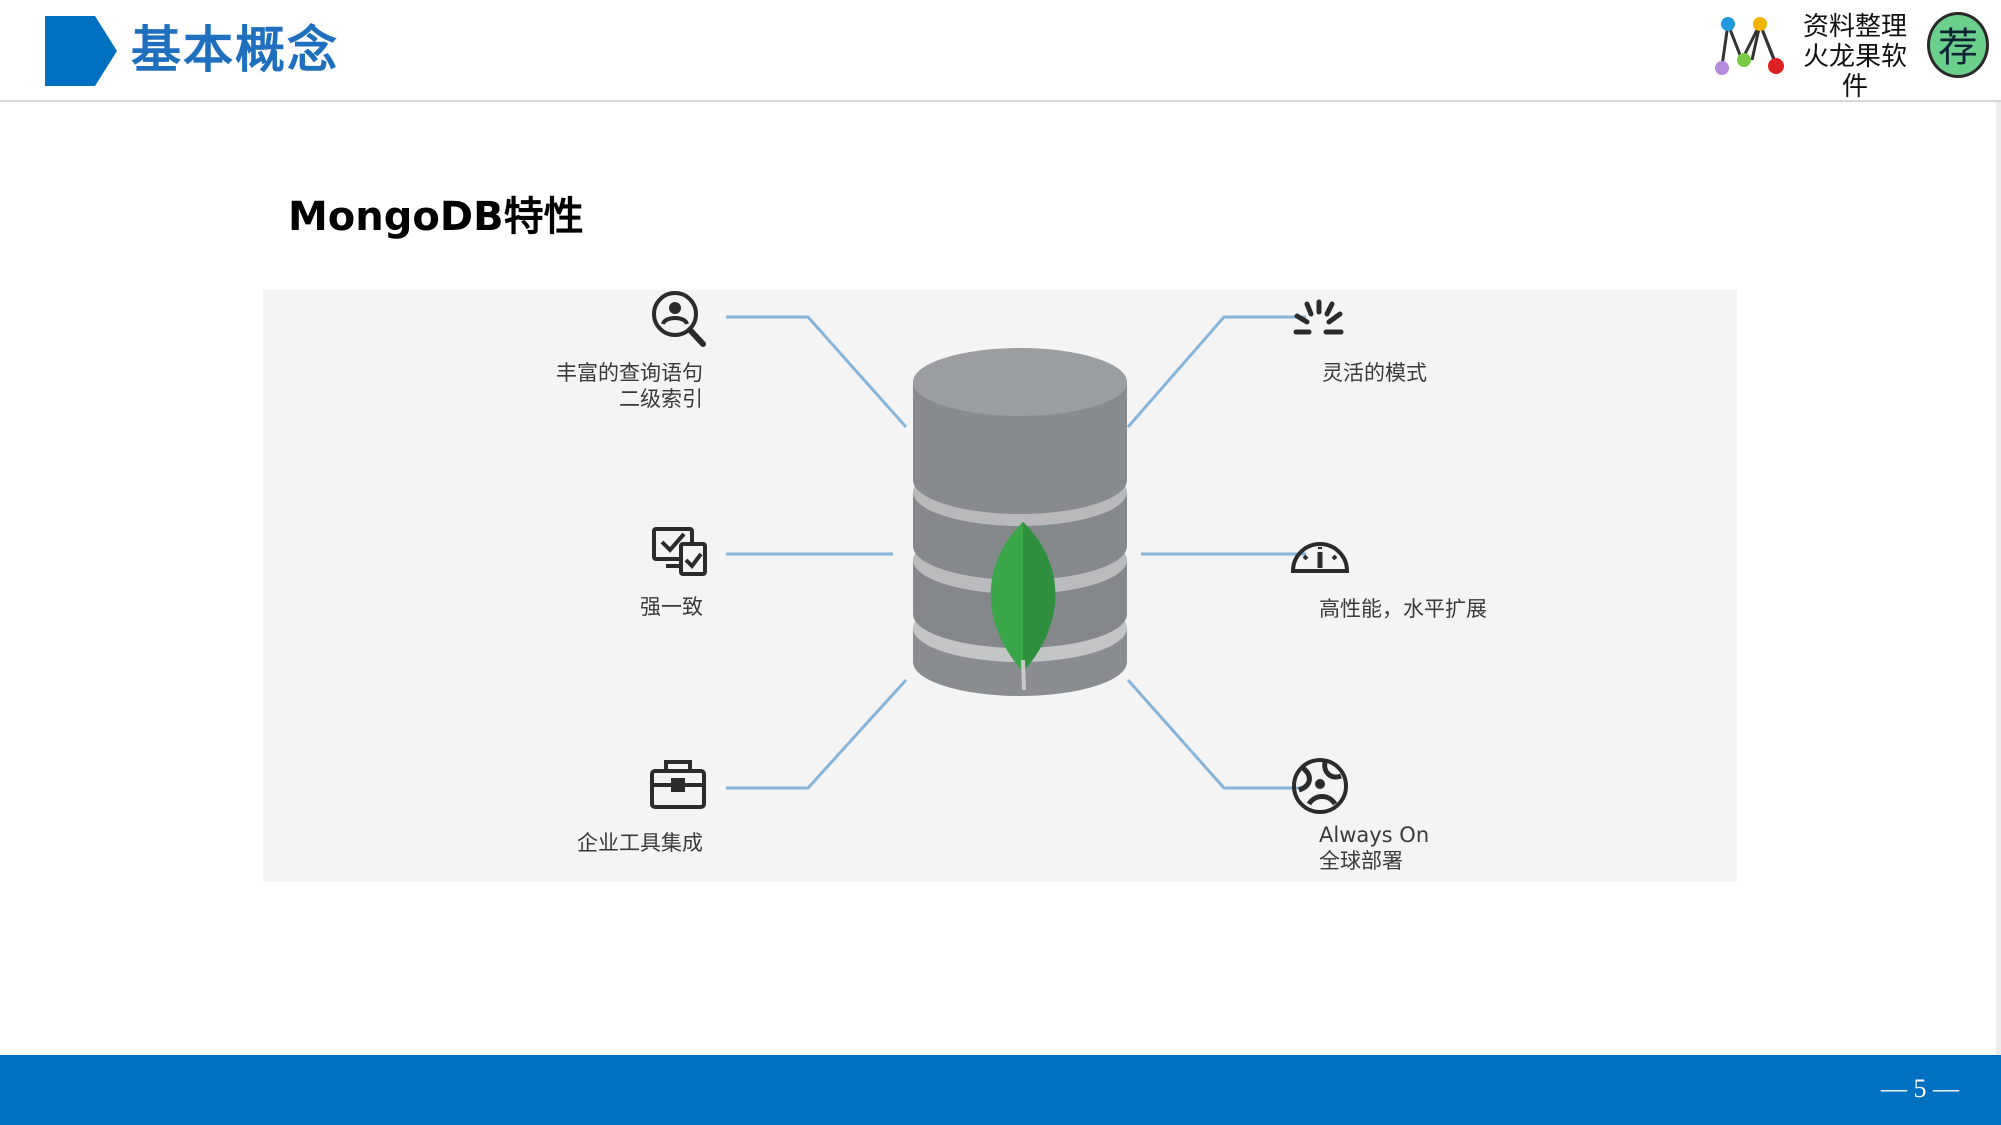  What do you see at coordinates (817, 734) in the screenshot?
I see `connector-bottom-left` at bounding box center [817, 734].